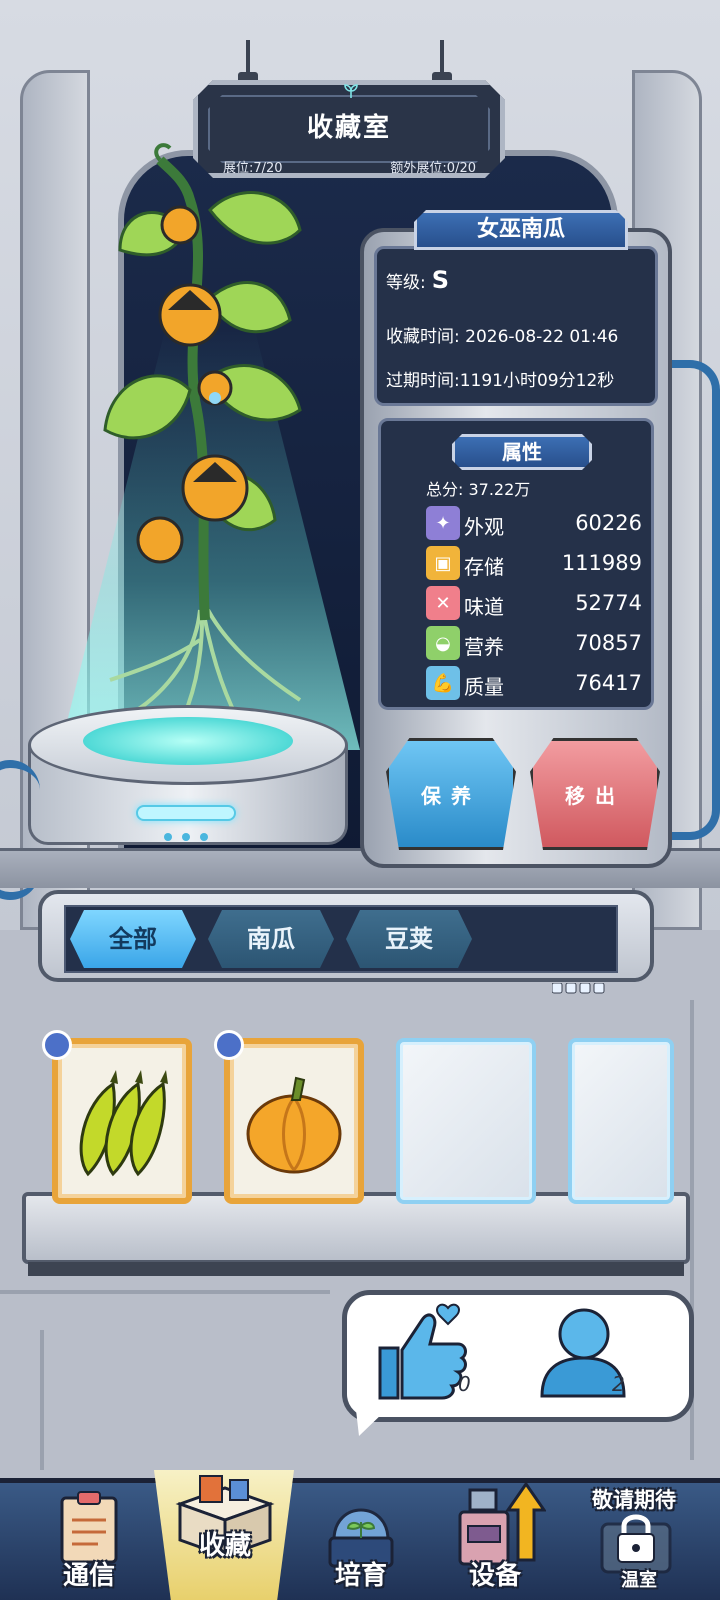  I want to click on nav-label: 通信, so click(88, 1576).